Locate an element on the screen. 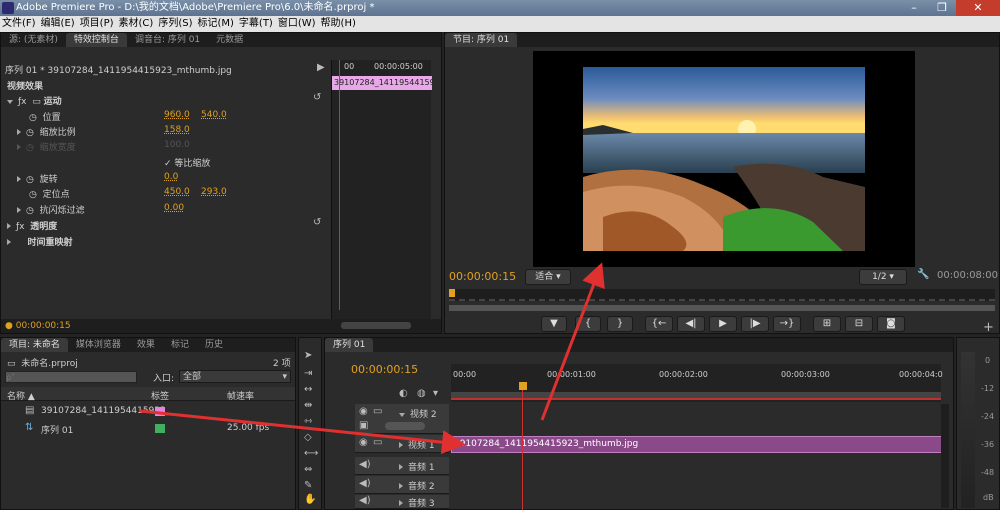  arrow-to-monitor is located at coordinates (572, 341).